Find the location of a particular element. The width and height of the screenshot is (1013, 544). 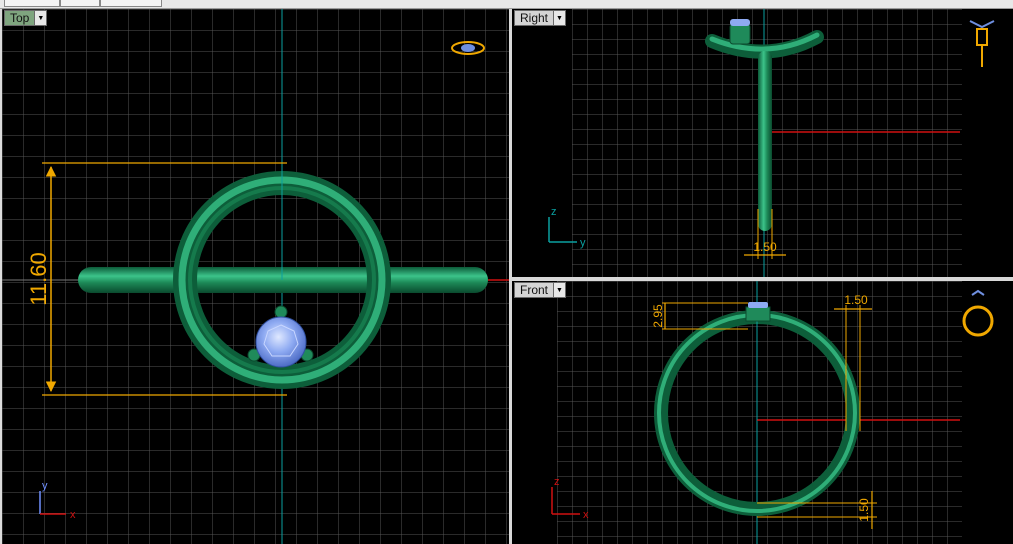

dimension-label: 11.60 is located at coordinates (38, 278).